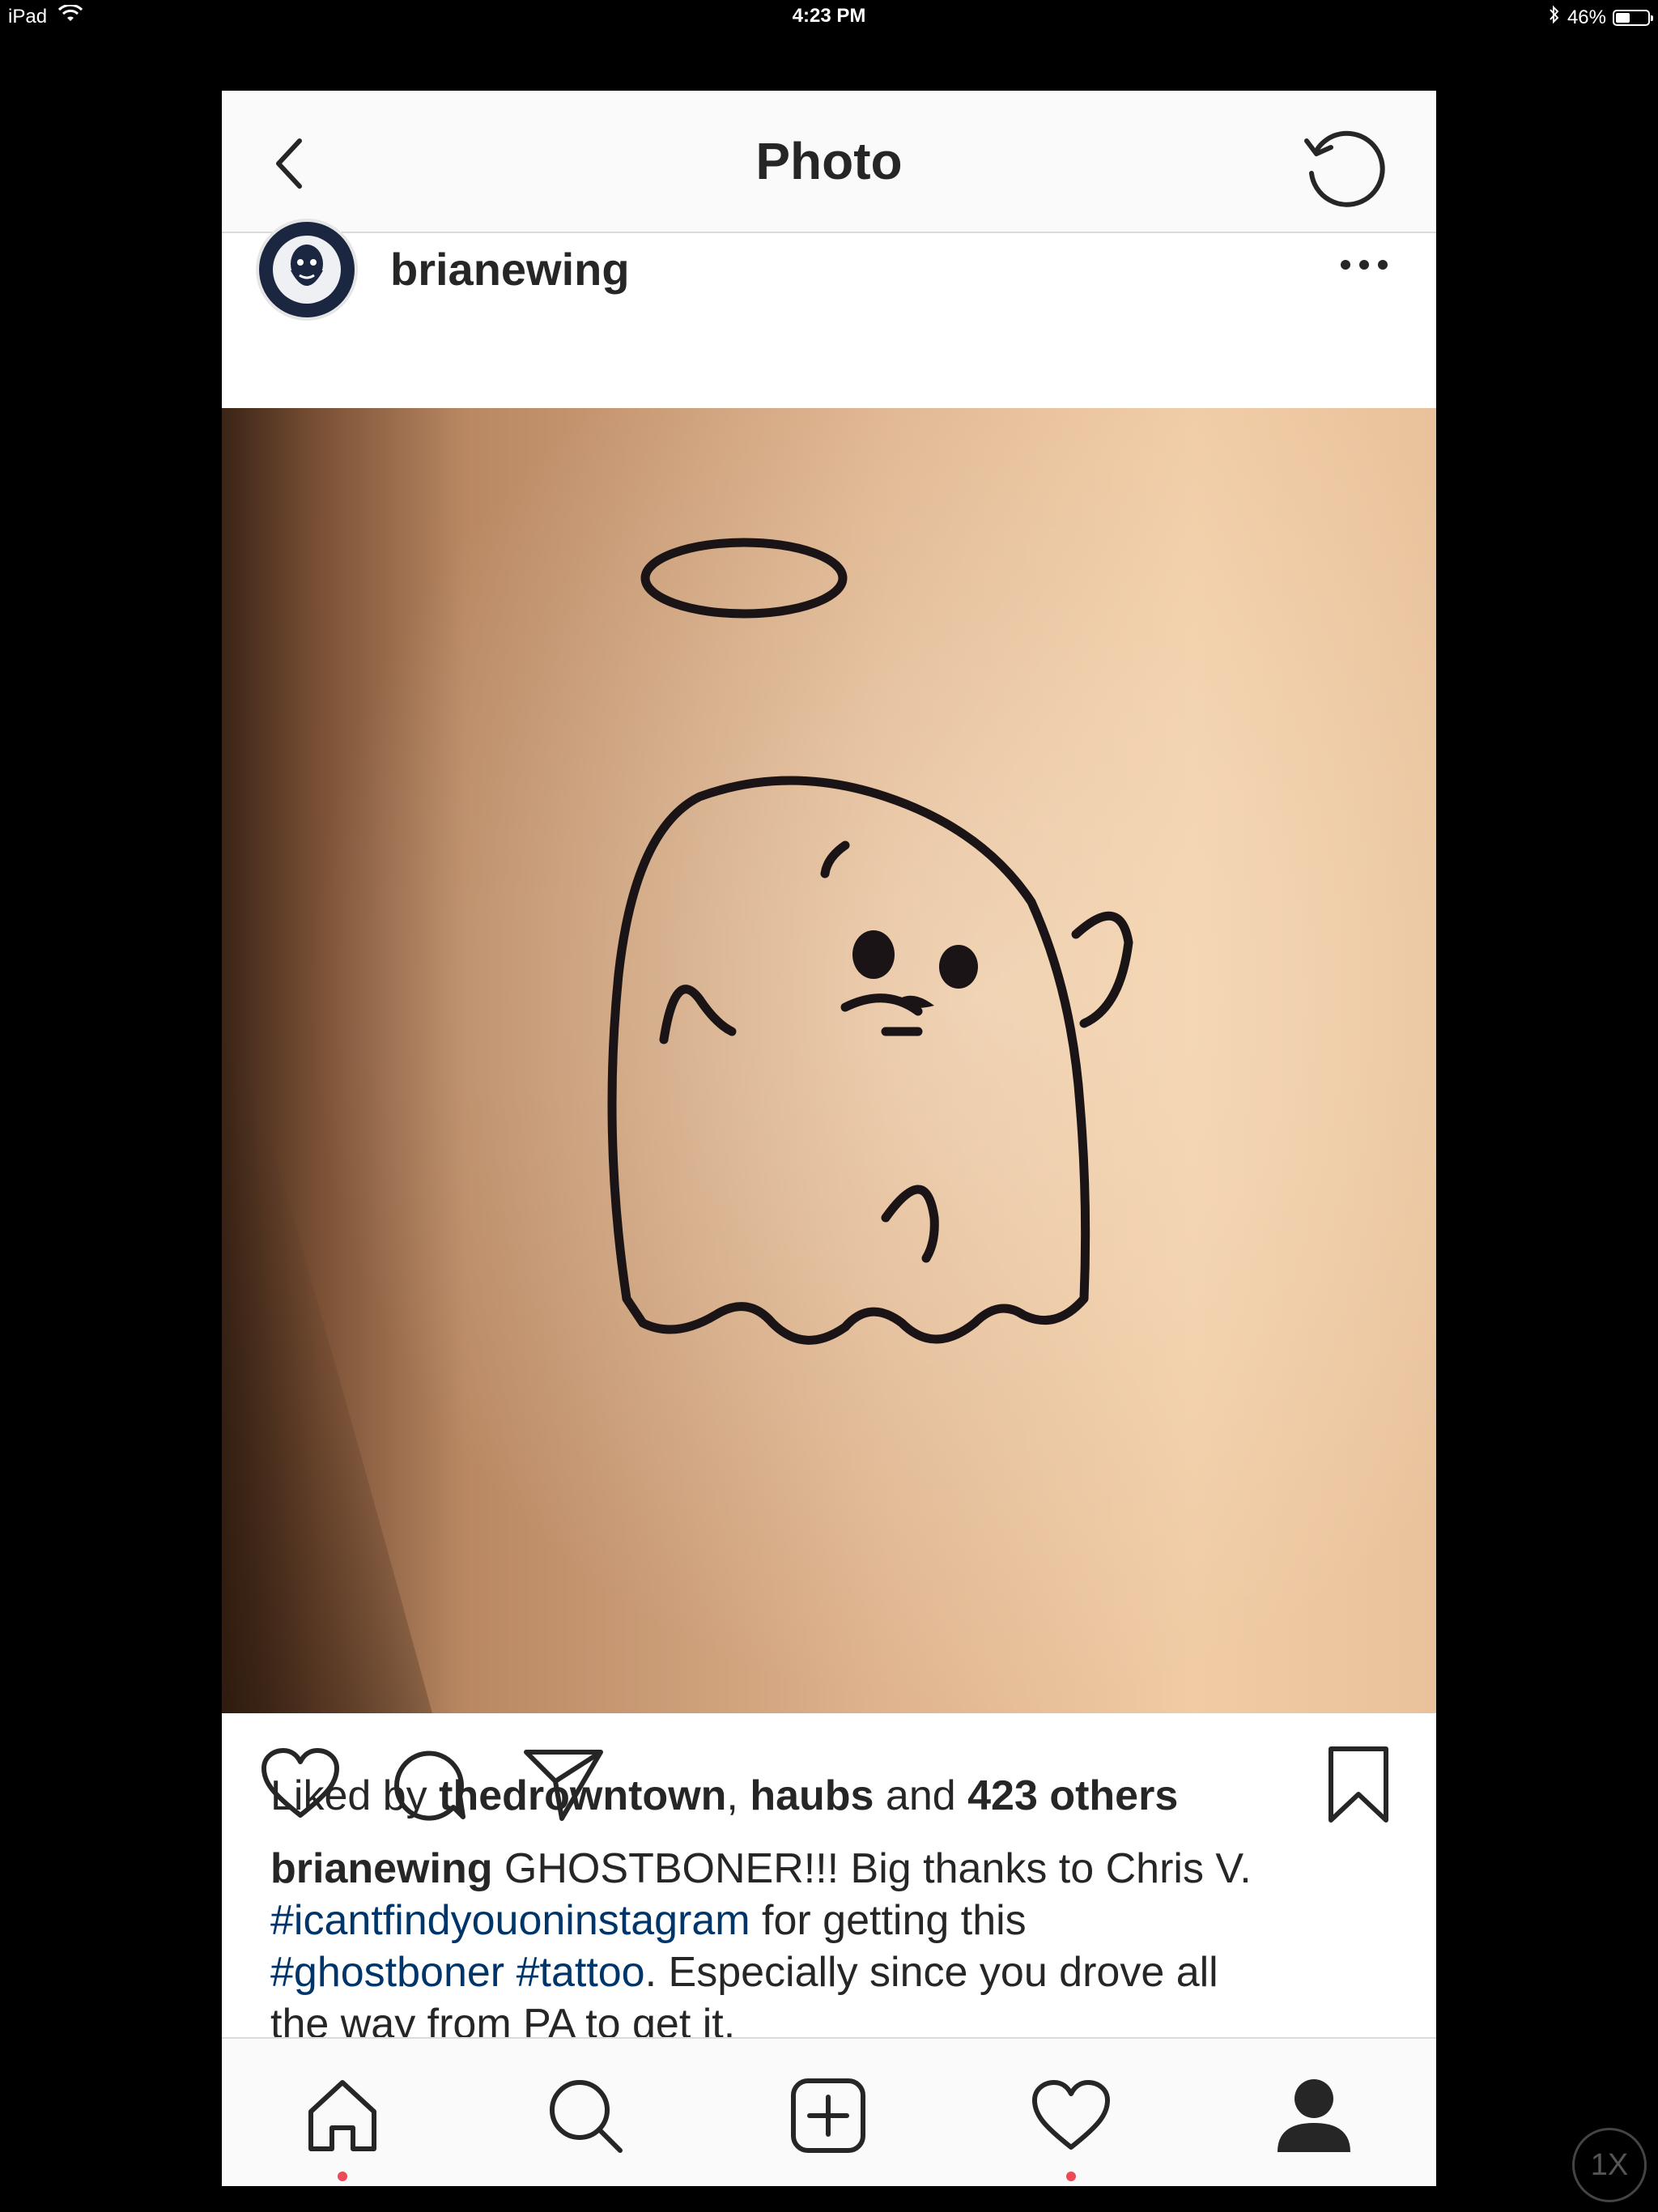 This screenshot has height=2212, width=1658. I want to click on tab-profile, so click(1313, 2115).